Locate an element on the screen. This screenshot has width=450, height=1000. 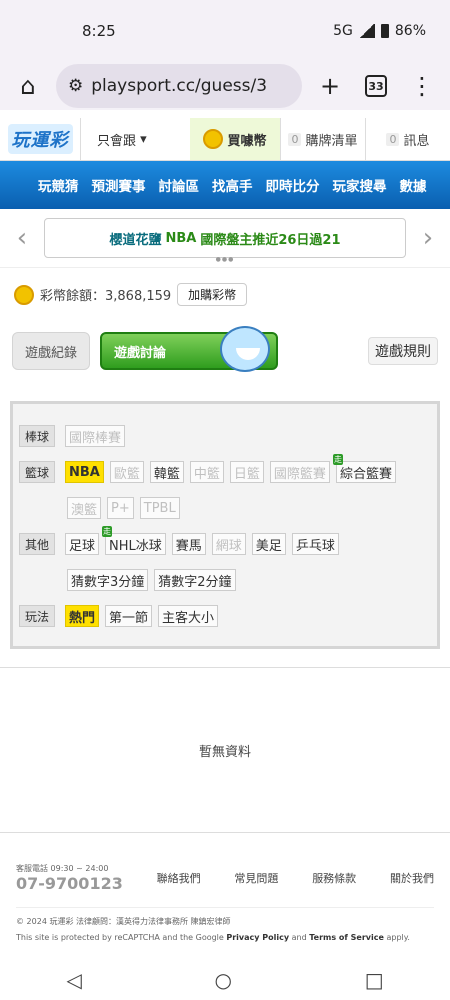
league-chip: 足球 is located at coordinates (82, 544).